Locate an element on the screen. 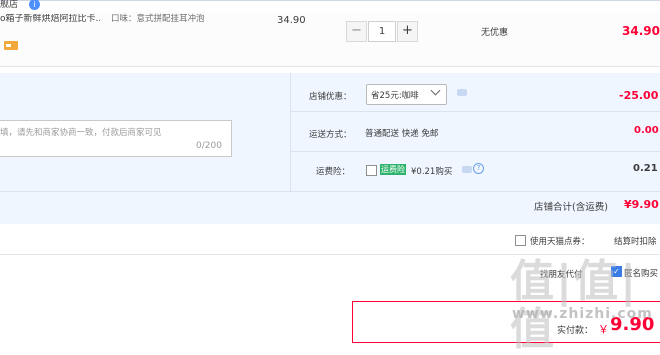  shipping-label: 运送方式： is located at coordinates (330, 135).